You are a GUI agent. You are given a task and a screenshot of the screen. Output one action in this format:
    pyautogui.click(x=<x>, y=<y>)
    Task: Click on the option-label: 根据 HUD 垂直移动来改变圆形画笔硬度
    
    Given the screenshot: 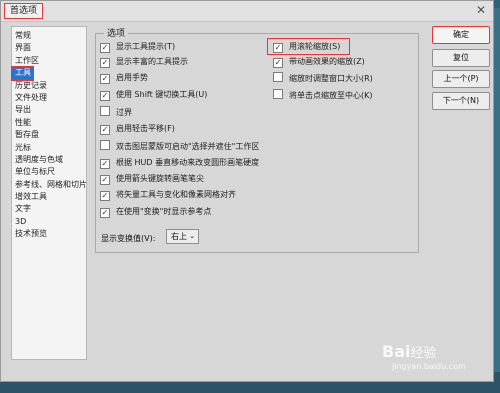 What is the action you would take?
    pyautogui.click(x=188, y=162)
    